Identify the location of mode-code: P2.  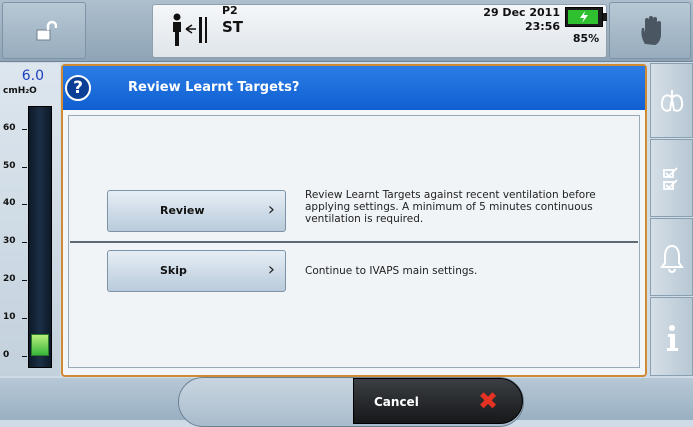
(230, 10).